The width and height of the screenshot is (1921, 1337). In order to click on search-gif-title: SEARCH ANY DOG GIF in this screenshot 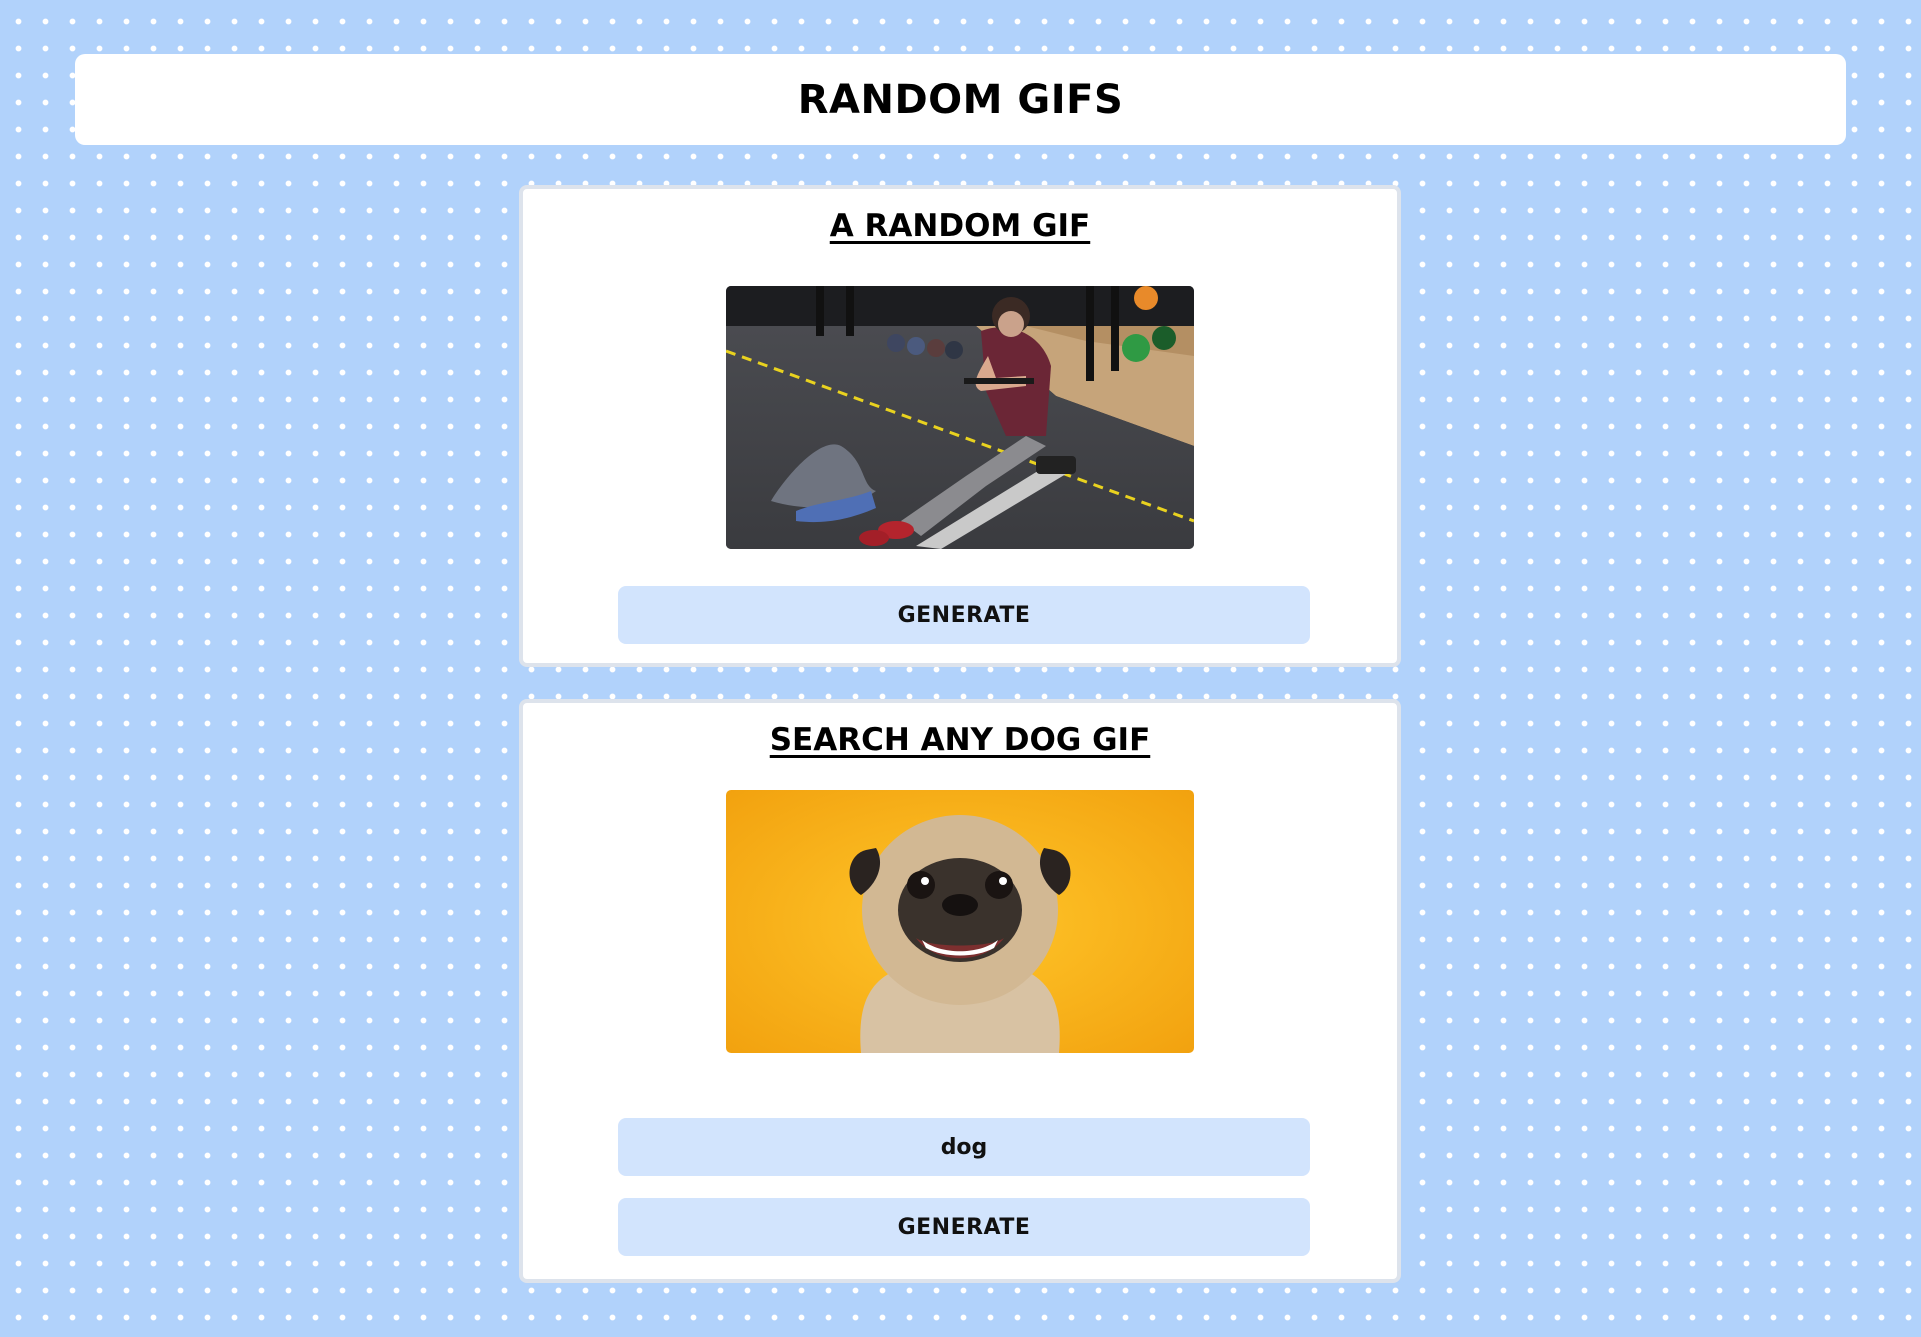, I will do `click(960, 740)`.